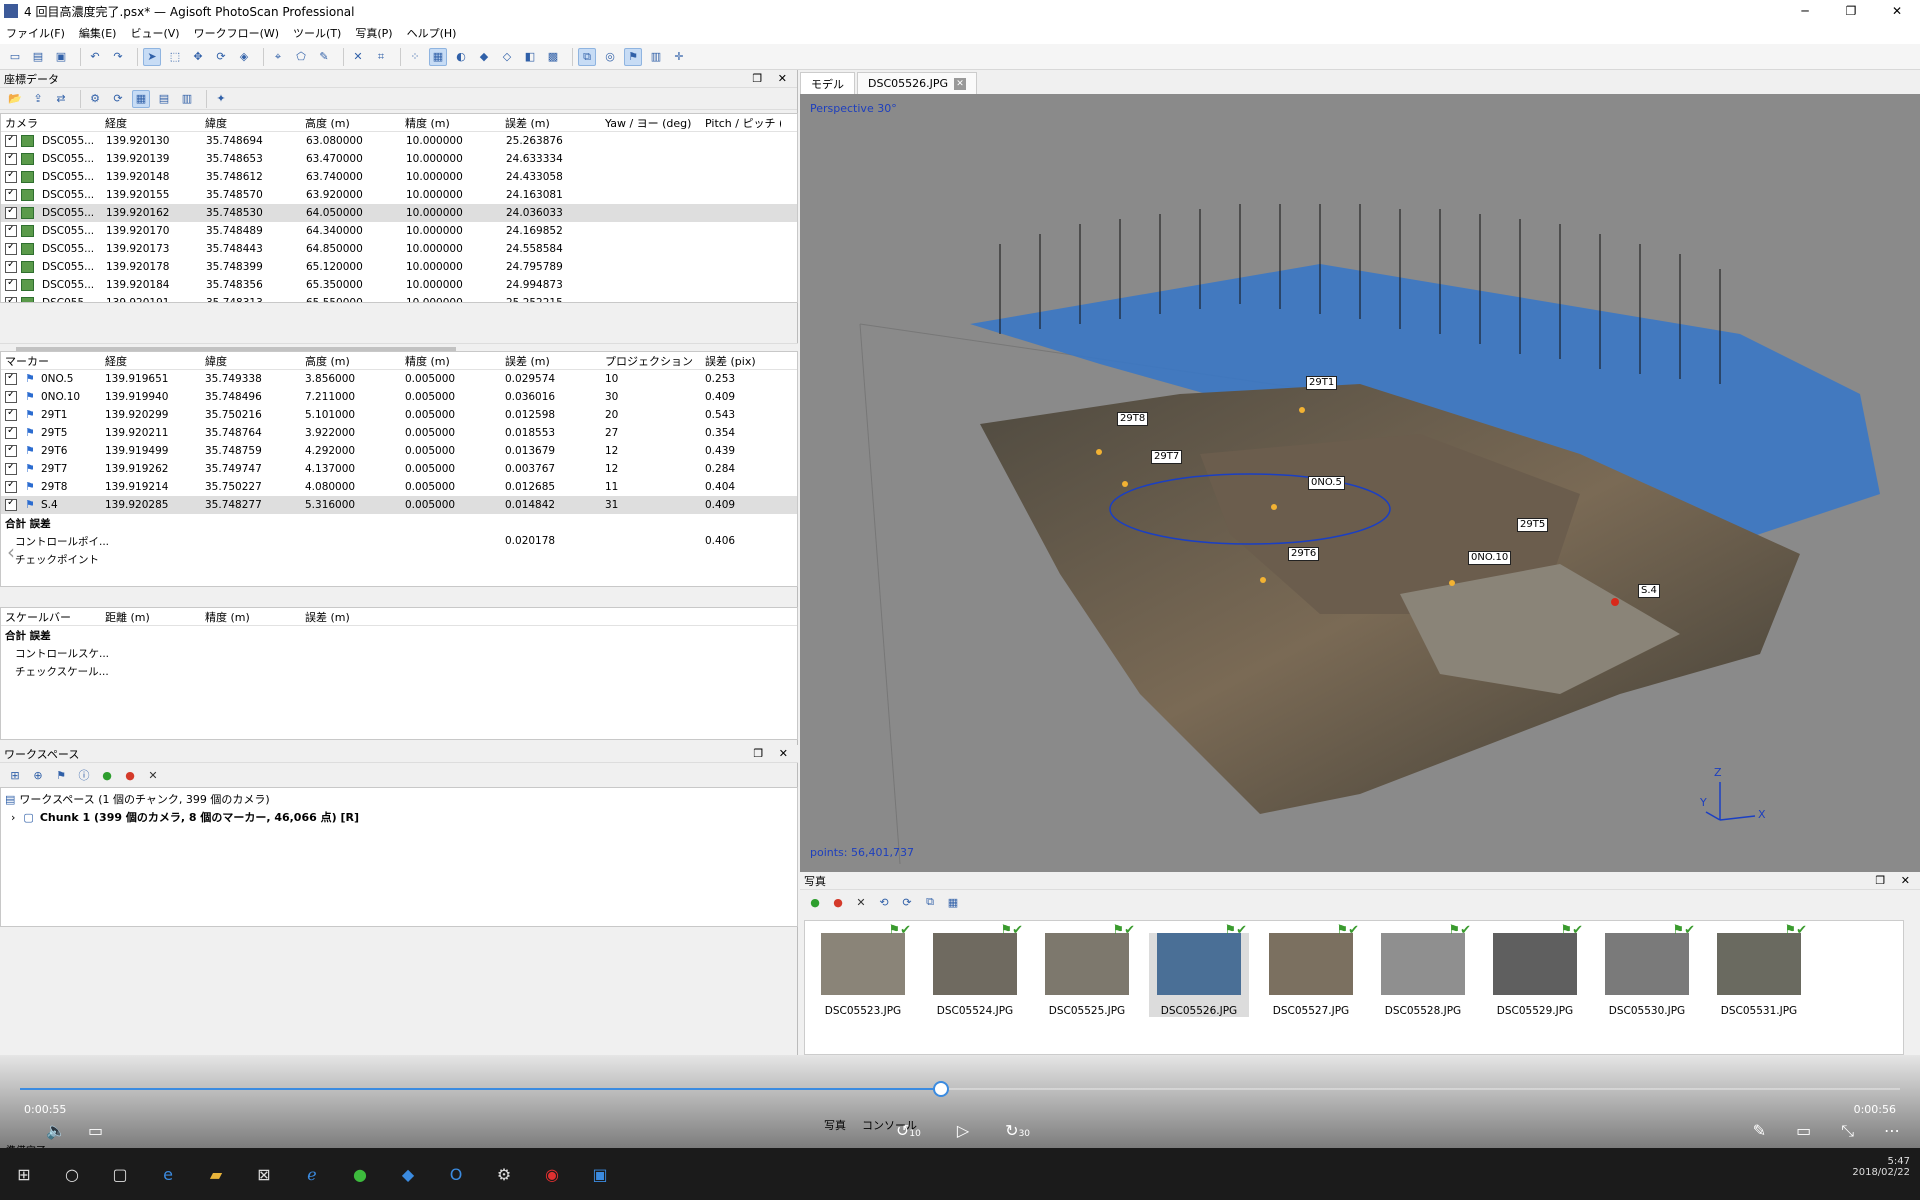 The width and height of the screenshot is (1920, 1200). I want to click on delete-selection-icon: ✕, so click(358, 57).